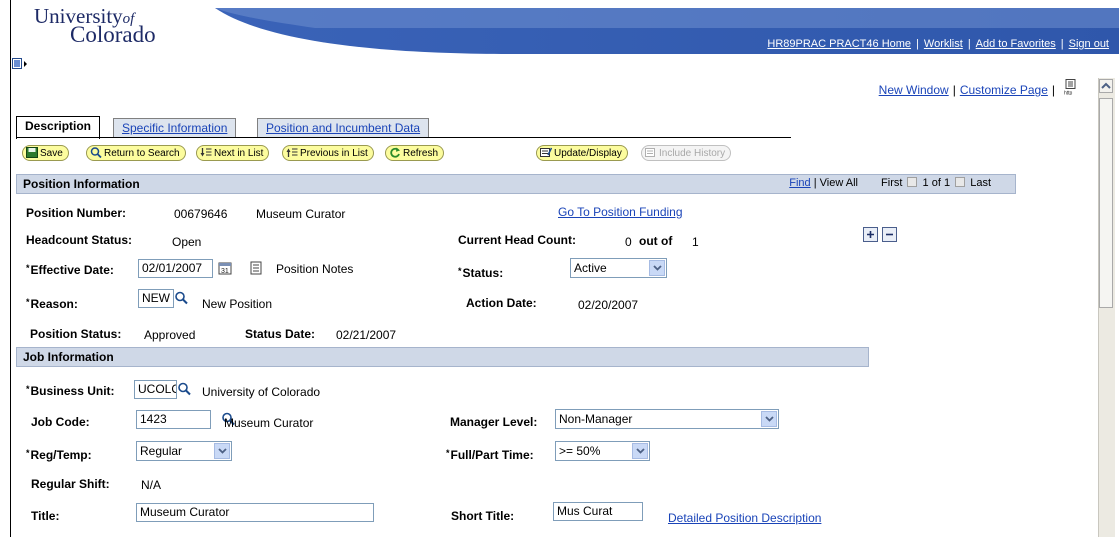 The width and height of the screenshot is (1119, 537). I want to click on calendar-icon: 31, so click(225, 268).